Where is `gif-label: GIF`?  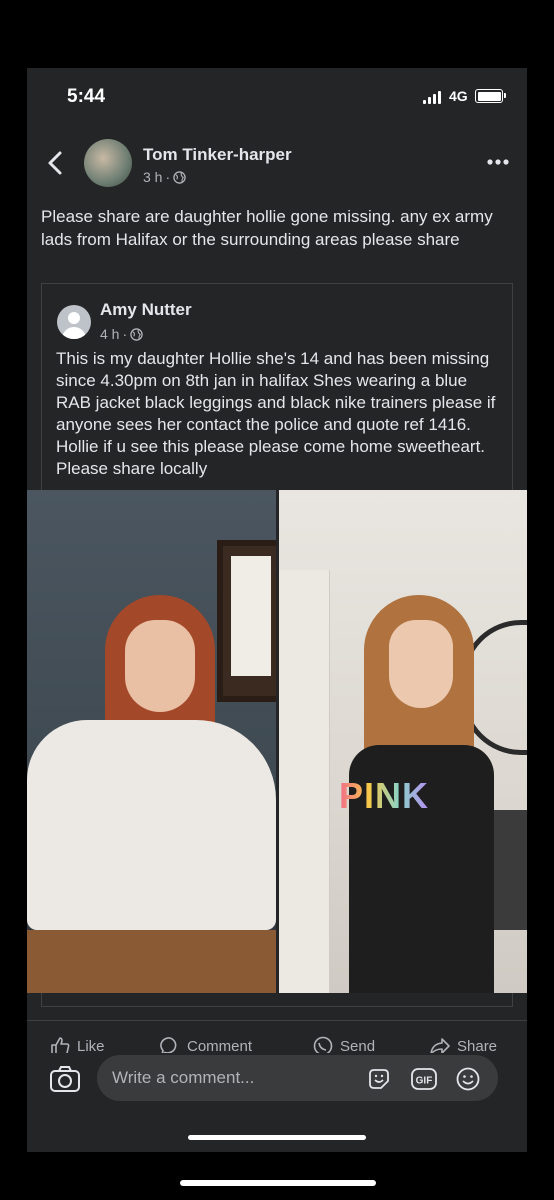 gif-label: GIF is located at coordinates (424, 1081).